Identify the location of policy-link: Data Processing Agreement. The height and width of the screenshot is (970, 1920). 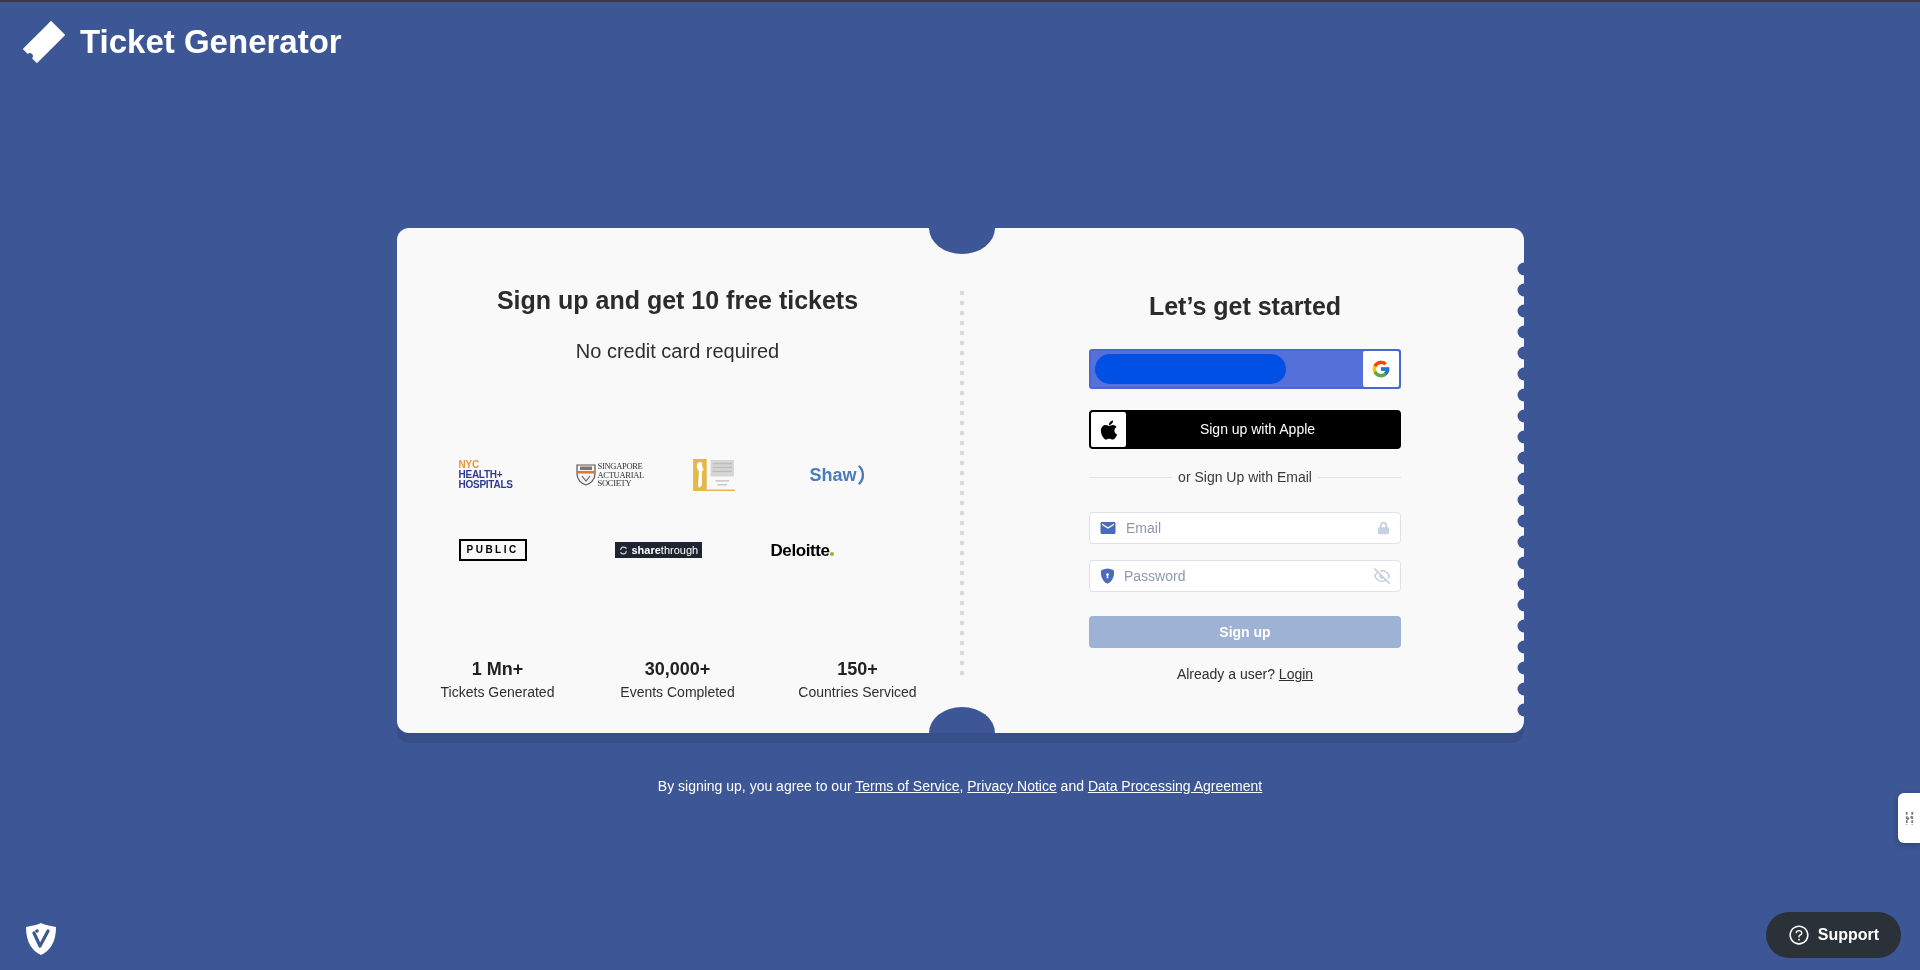
(1175, 786).